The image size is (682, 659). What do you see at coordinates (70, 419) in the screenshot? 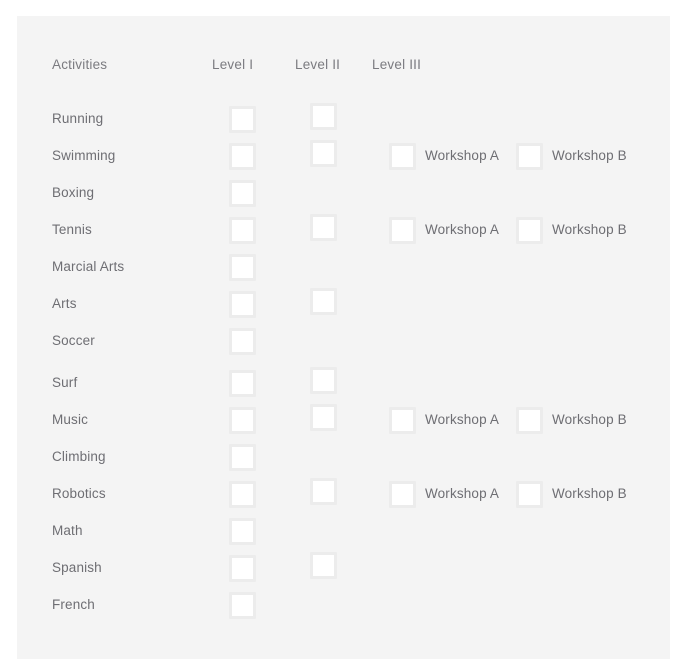
I see `activity-label: Music` at bounding box center [70, 419].